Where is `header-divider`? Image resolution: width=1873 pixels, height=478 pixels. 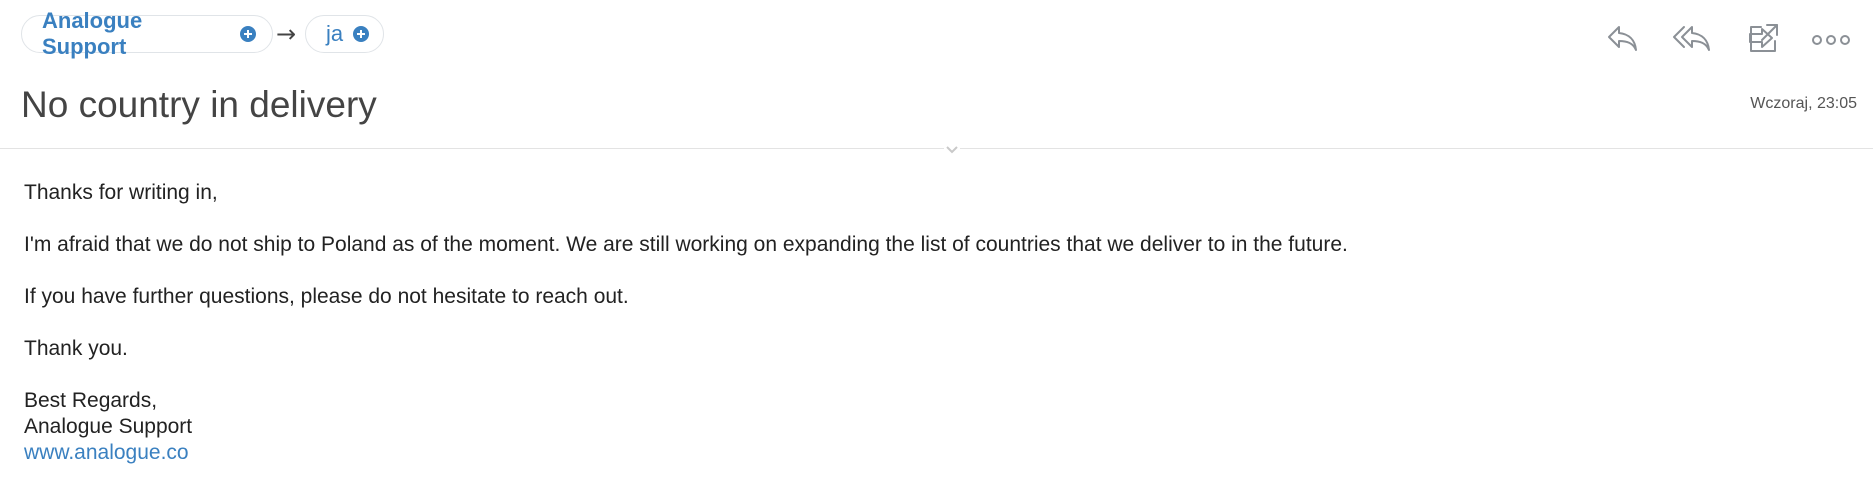
header-divider is located at coordinates (936, 148).